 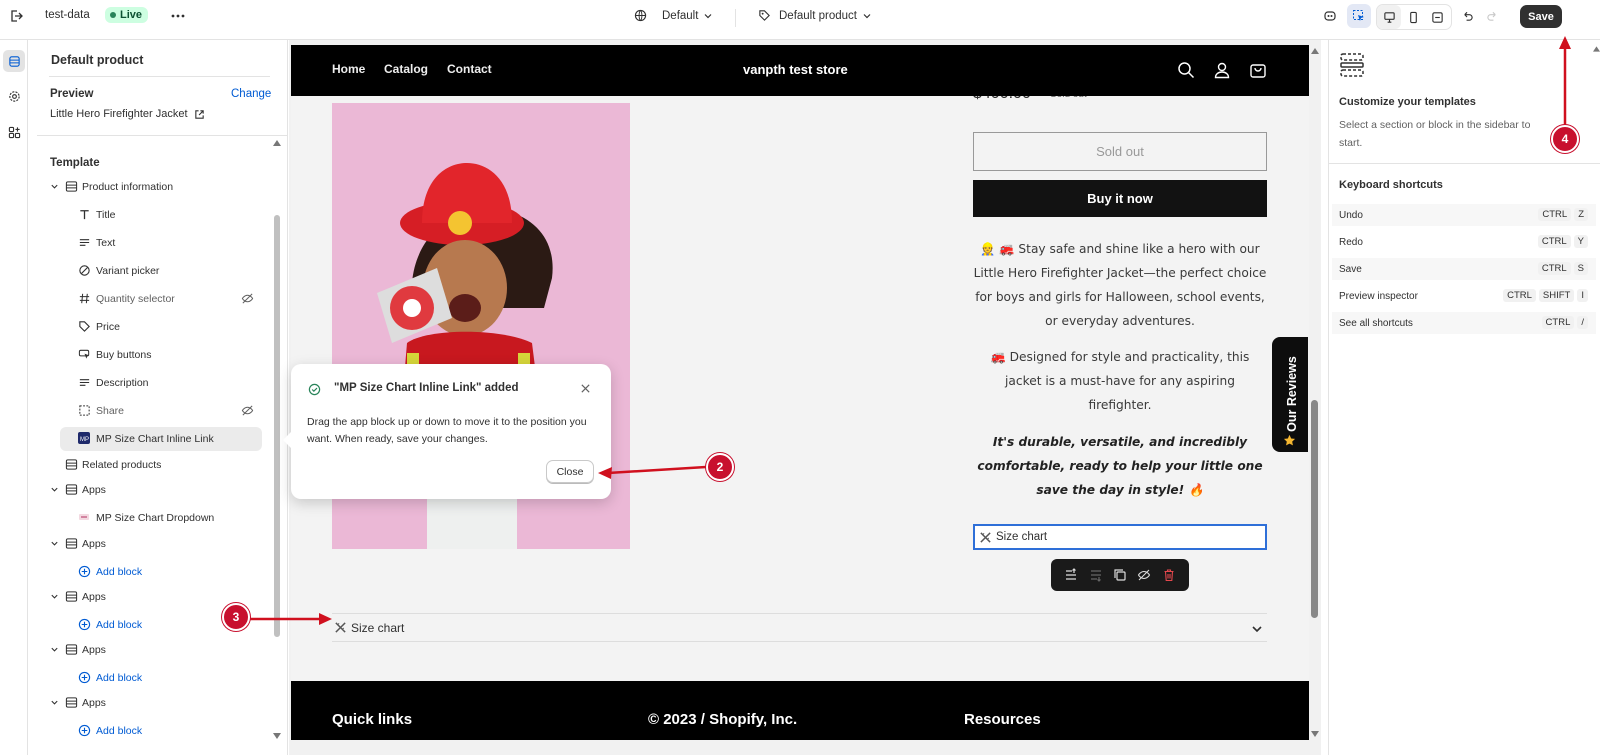 I want to click on tree-label: Product information, so click(x=128, y=187).